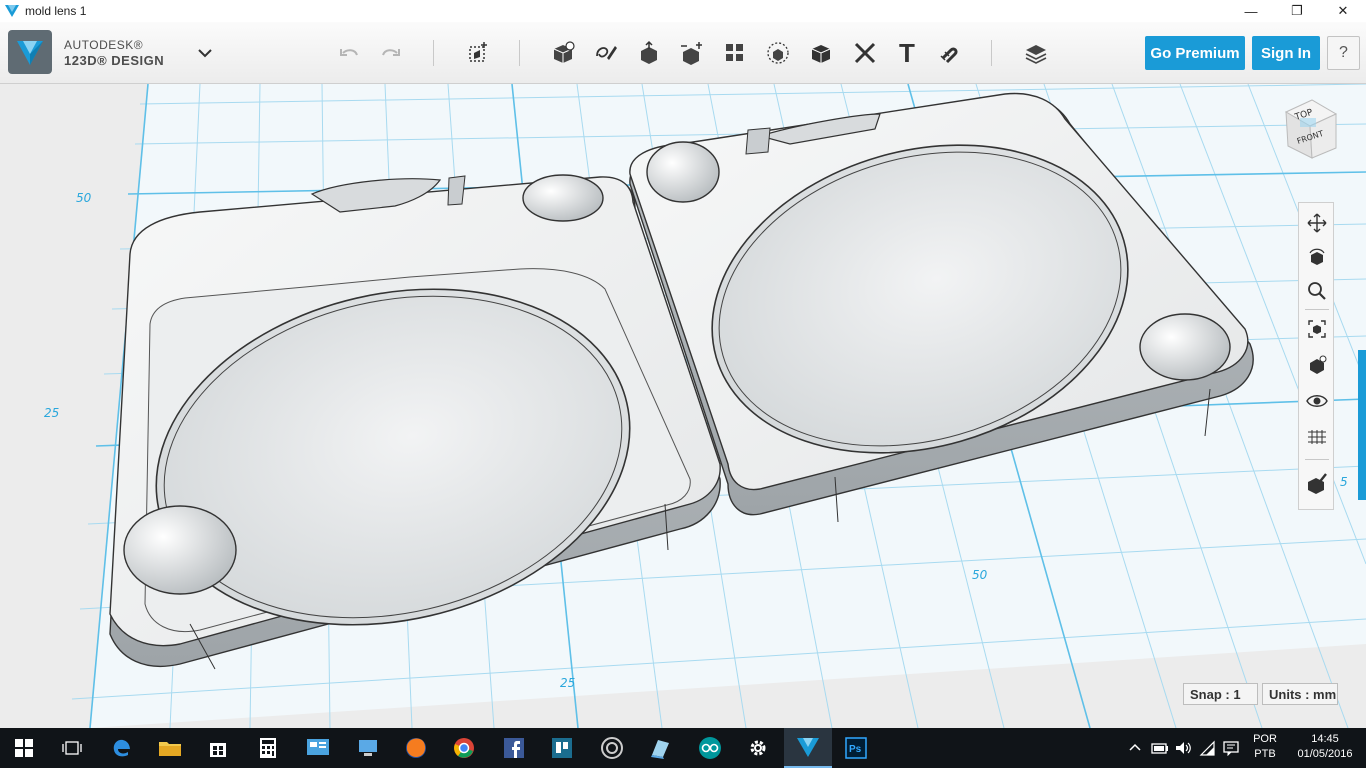 The width and height of the screenshot is (1366, 768). What do you see at coordinates (1325, 739) in the screenshot?
I see `clock-time: 14:45` at bounding box center [1325, 739].